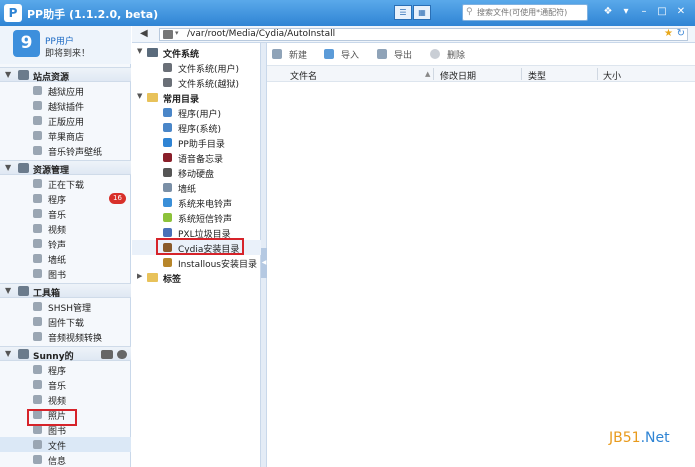 The width and height of the screenshot is (695, 467). What do you see at coordinates (65, 459) in the screenshot?
I see `sidebar-item-device-messages: 信息` at bounding box center [65, 459].